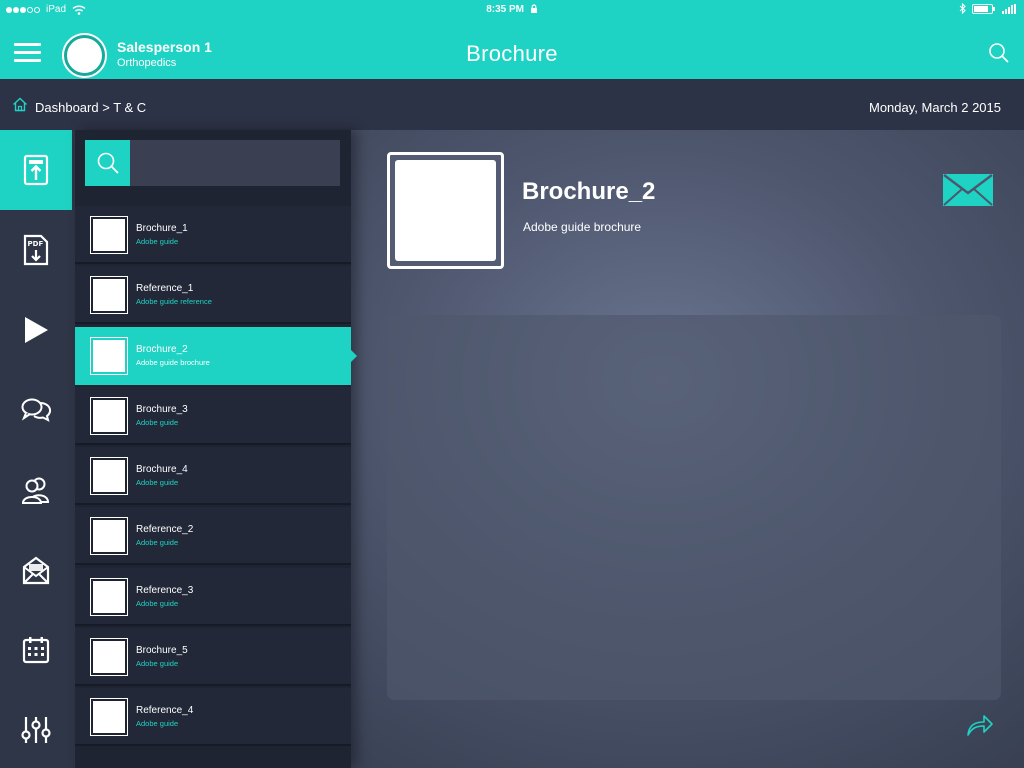  Describe the element at coordinates (533, 8) in the screenshot. I see `lock-icon` at that location.